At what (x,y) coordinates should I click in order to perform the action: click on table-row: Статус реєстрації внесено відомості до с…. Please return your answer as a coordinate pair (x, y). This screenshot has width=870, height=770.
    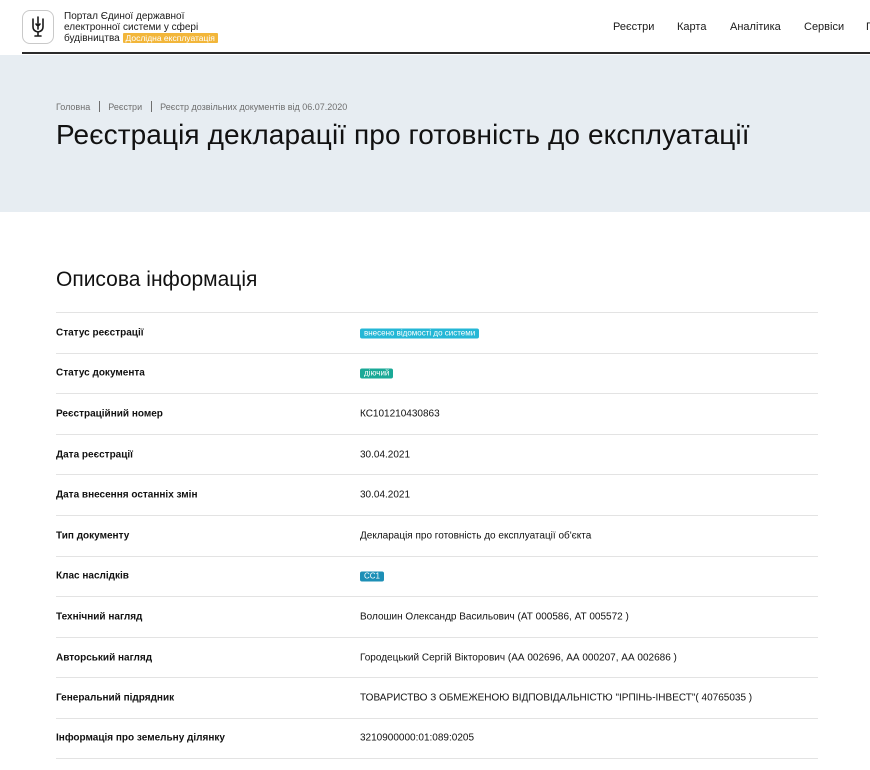
    Looking at the image, I should click on (437, 332).